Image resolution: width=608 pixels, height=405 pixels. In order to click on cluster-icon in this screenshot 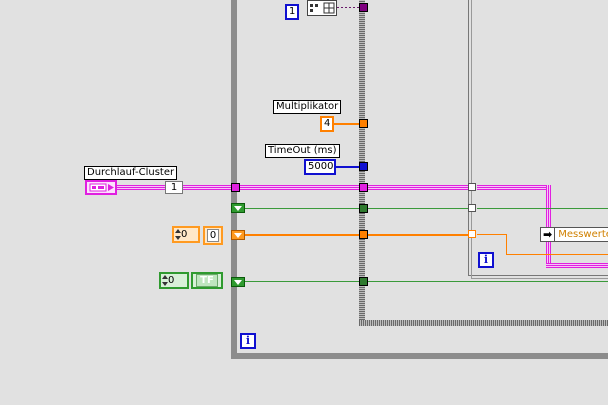, I will do `click(101, 187)`.